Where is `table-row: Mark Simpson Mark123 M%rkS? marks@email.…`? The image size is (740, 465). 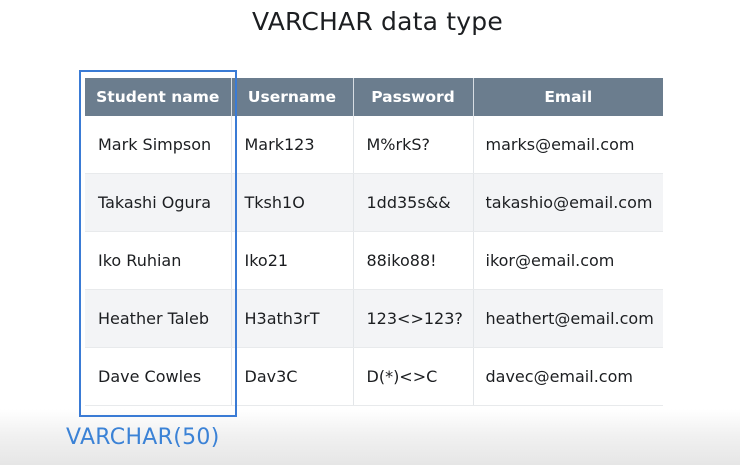 table-row: Mark Simpson Mark123 M%rkS? marks@email.… is located at coordinates (374, 145).